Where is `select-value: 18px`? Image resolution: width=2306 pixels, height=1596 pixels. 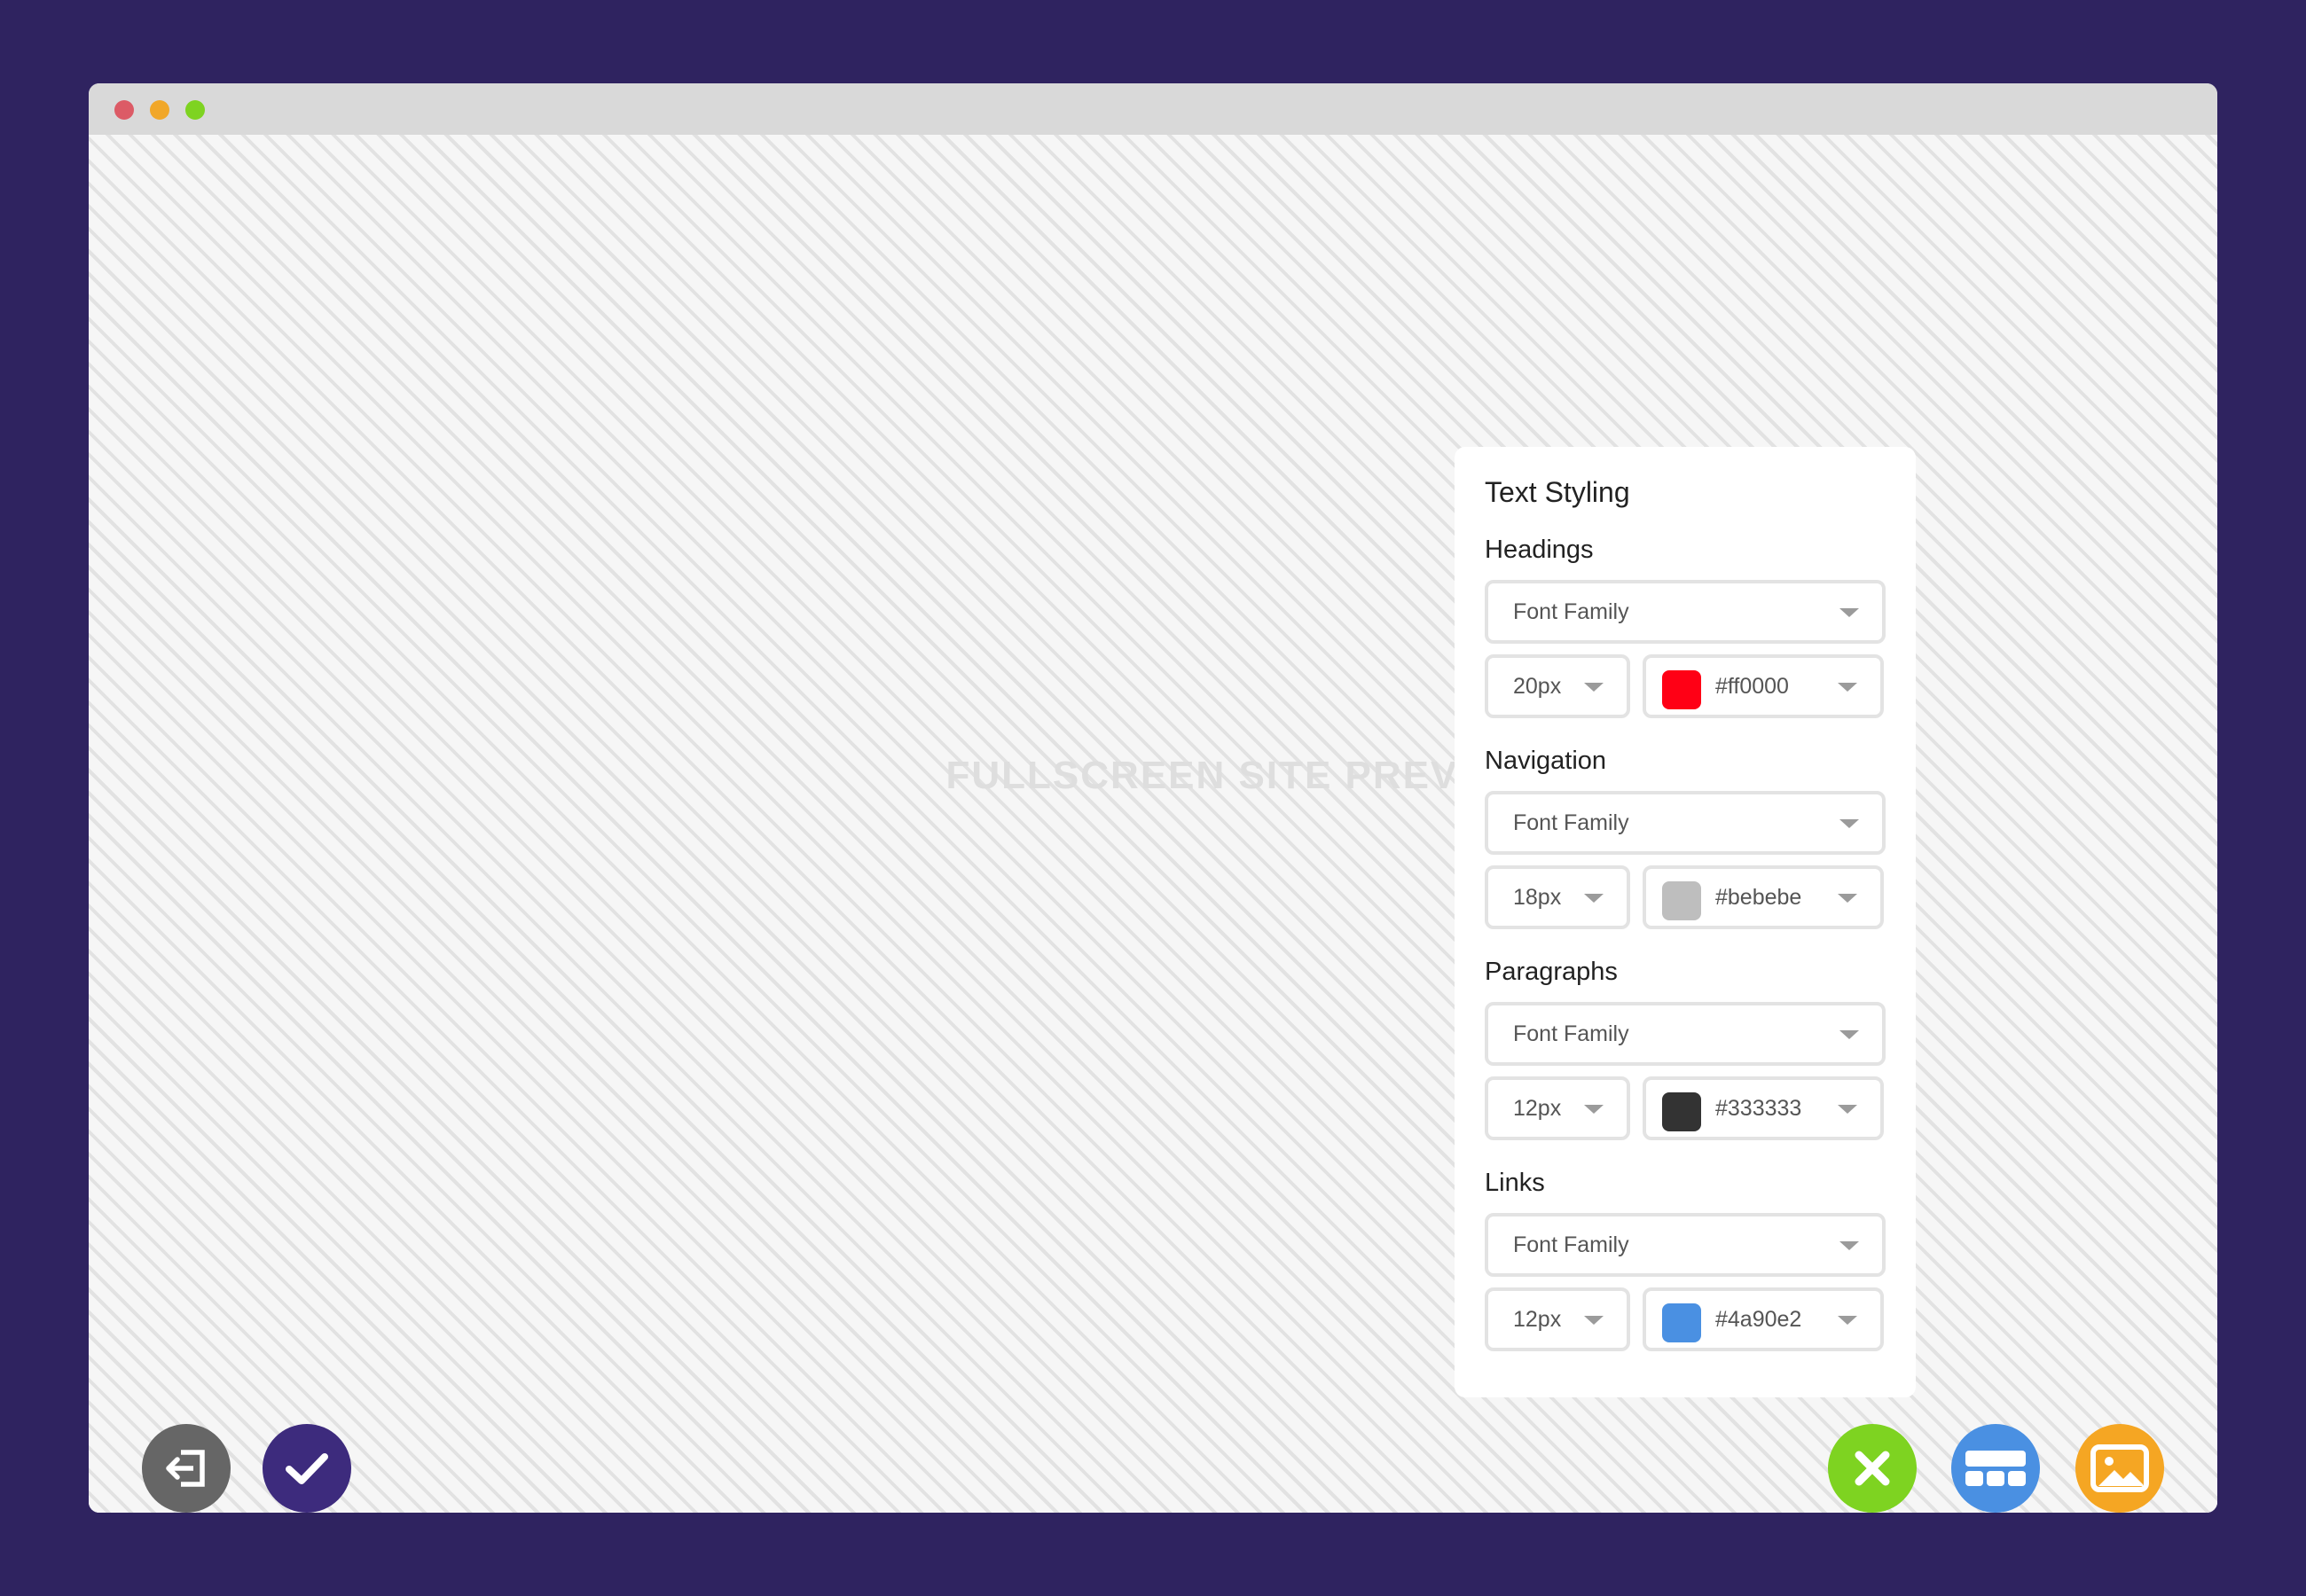 select-value: 18px is located at coordinates (1537, 898).